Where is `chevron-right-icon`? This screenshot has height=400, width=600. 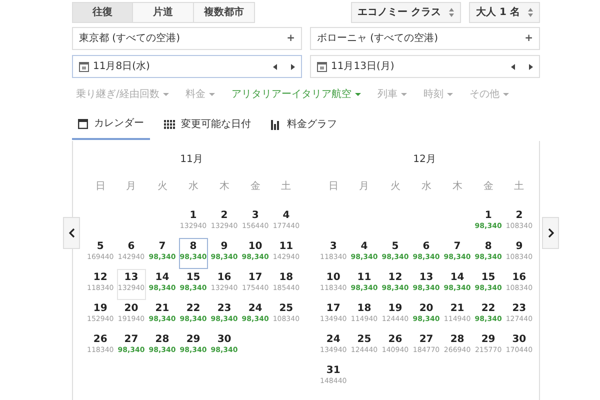
chevron-right-icon is located at coordinates (551, 233).